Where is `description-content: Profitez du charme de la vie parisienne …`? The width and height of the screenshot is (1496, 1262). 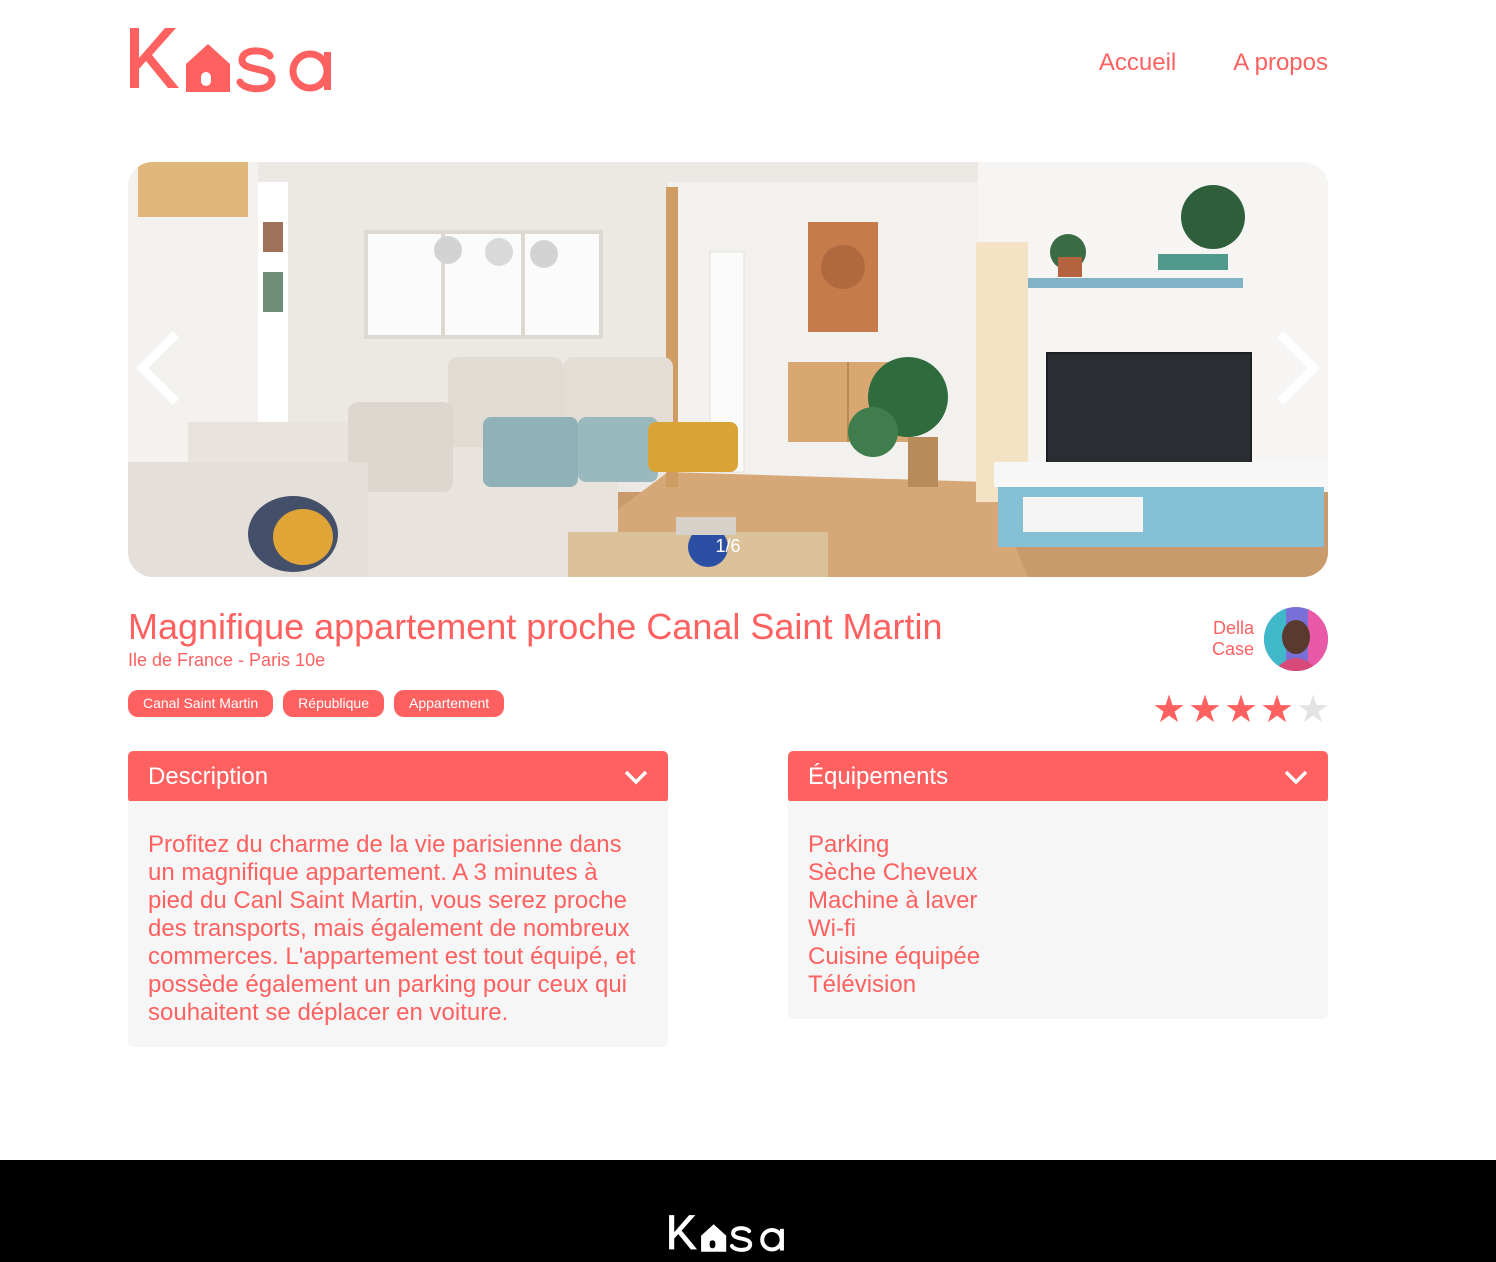 description-content: Profitez du charme de la vie parisienne … is located at coordinates (398, 924).